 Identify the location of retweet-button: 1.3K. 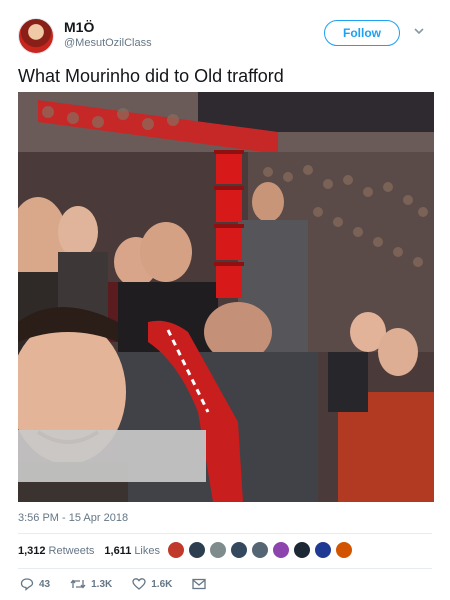
(91, 584).